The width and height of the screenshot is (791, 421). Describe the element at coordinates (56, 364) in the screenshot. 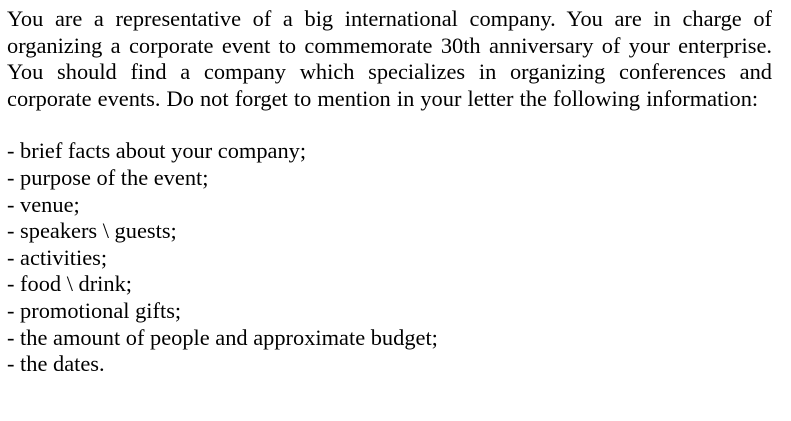

I see `list-item: - the dates.` at that location.